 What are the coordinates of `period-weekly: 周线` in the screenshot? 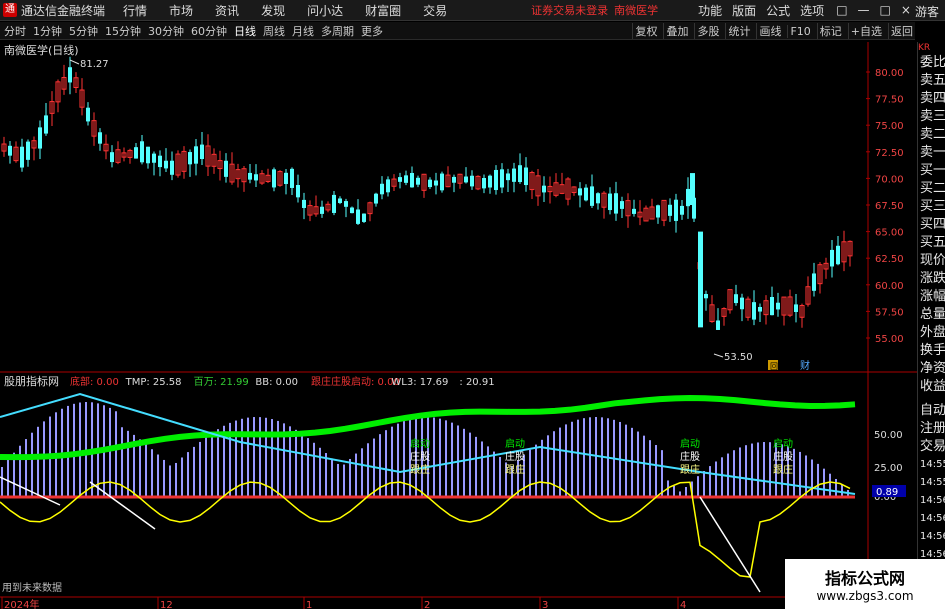 It's located at (274, 31).